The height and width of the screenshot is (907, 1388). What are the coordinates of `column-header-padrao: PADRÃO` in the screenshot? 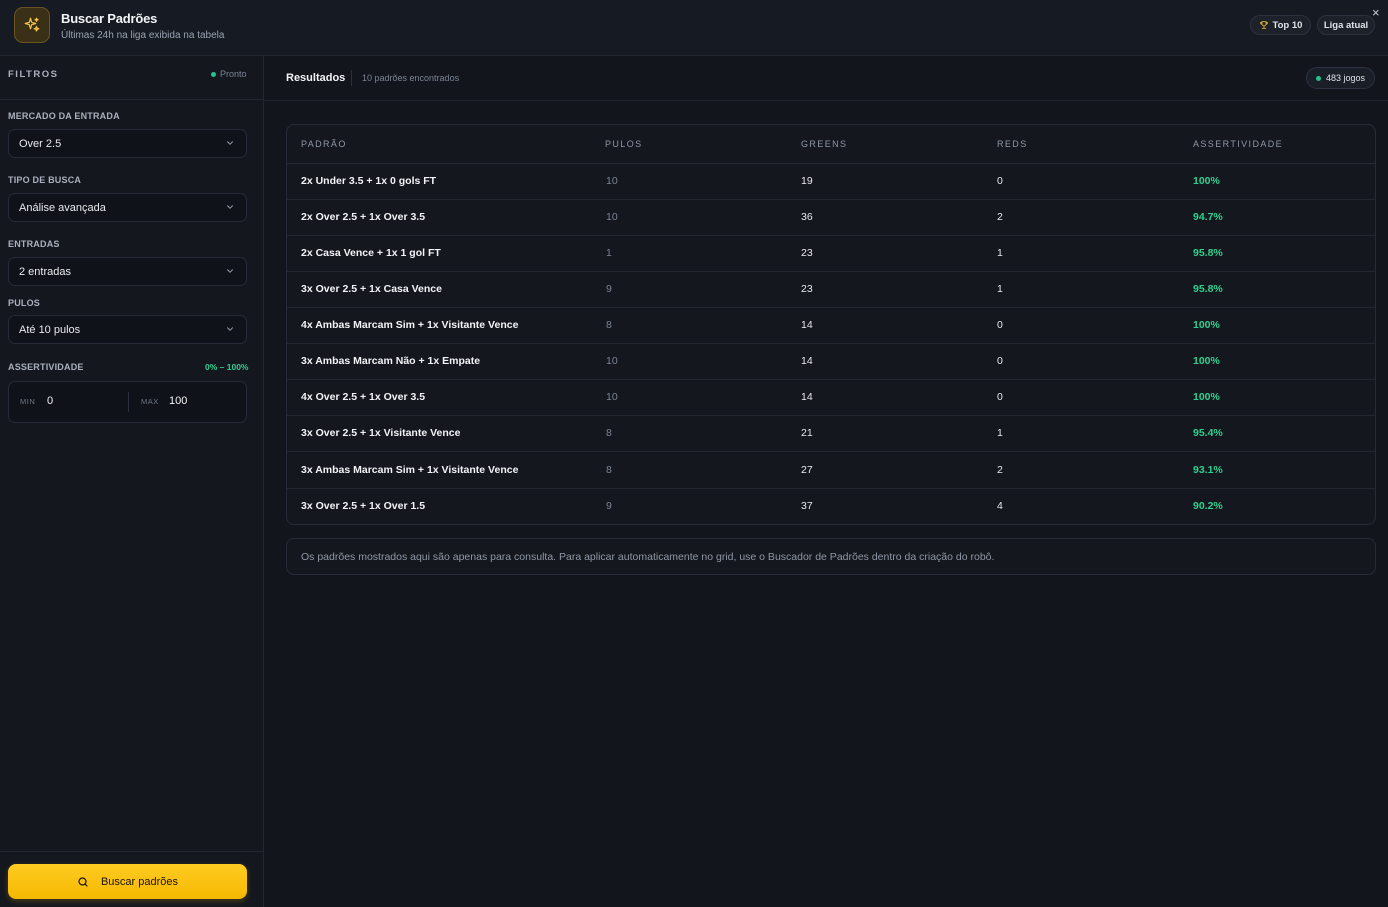 It's located at (324, 144).